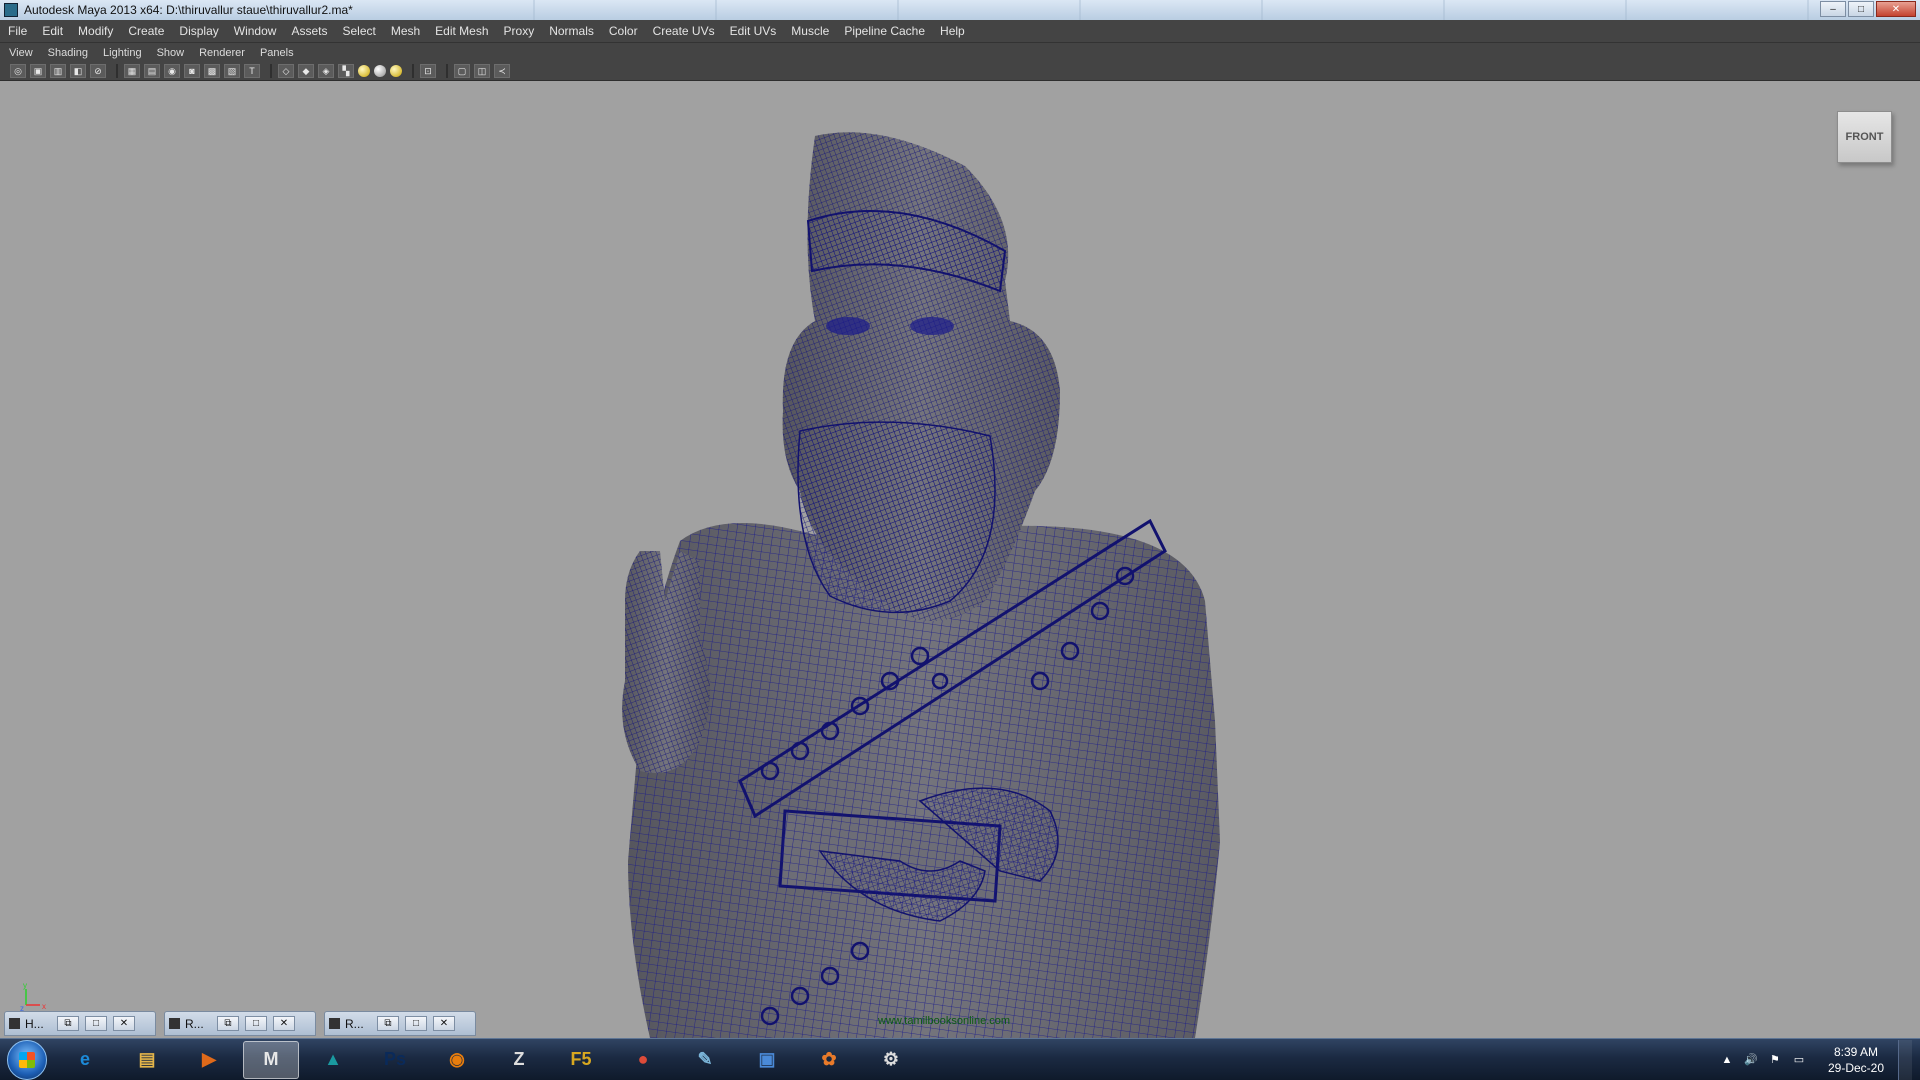 This screenshot has height=1080, width=1920. I want to click on taskbar-app-maya: M, so click(271, 1059).